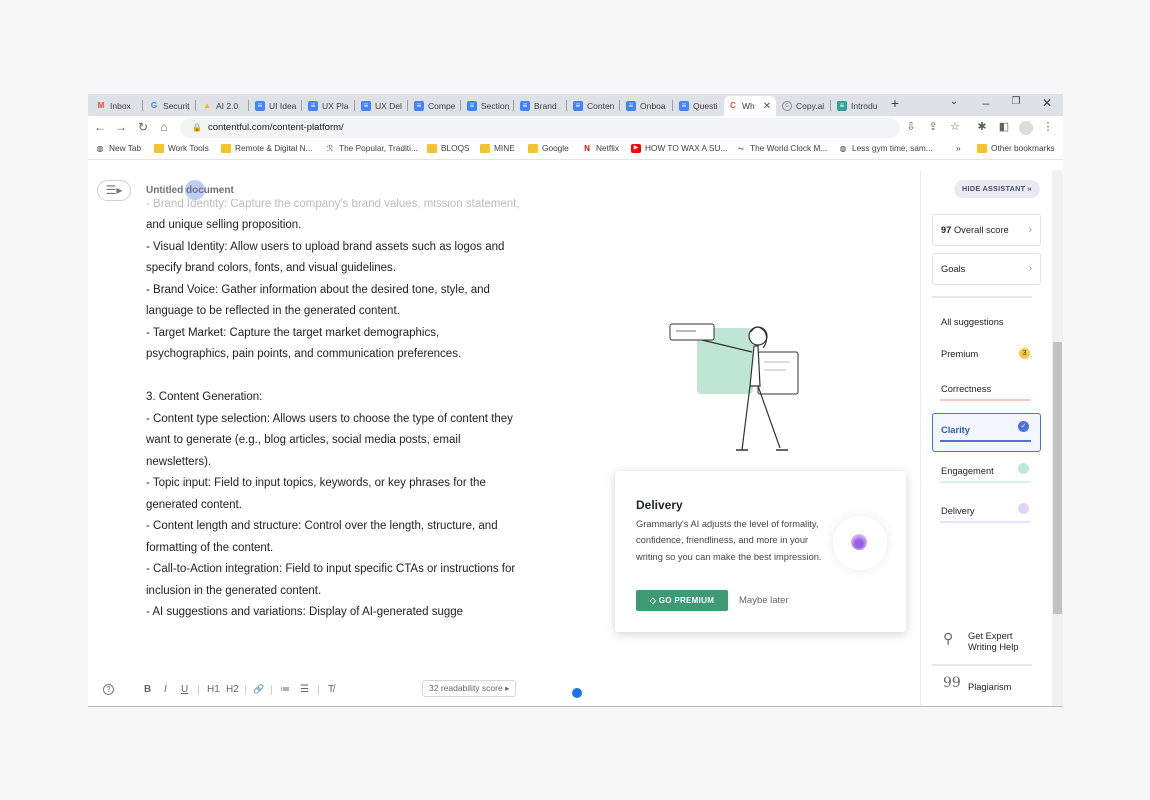  I want to click on install-icon: ⇩, so click(911, 126).